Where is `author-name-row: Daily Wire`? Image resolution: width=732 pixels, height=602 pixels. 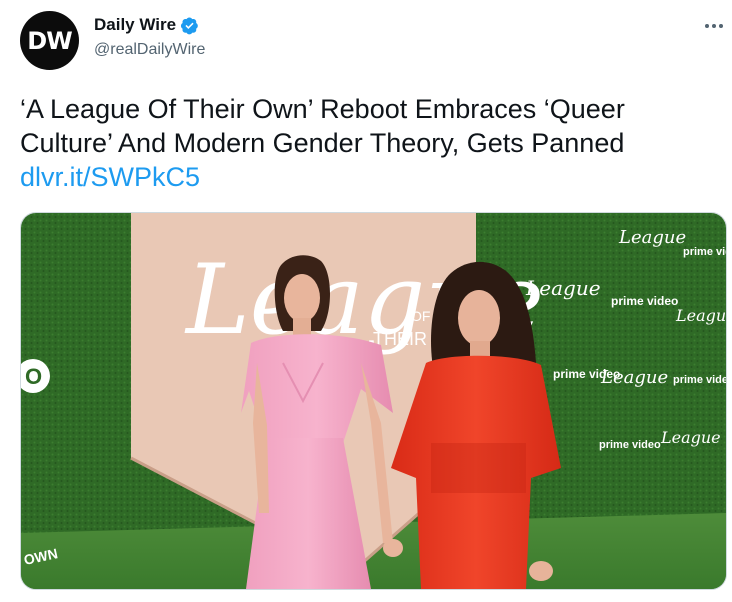
author-name-row: Daily Wire is located at coordinates (146, 25).